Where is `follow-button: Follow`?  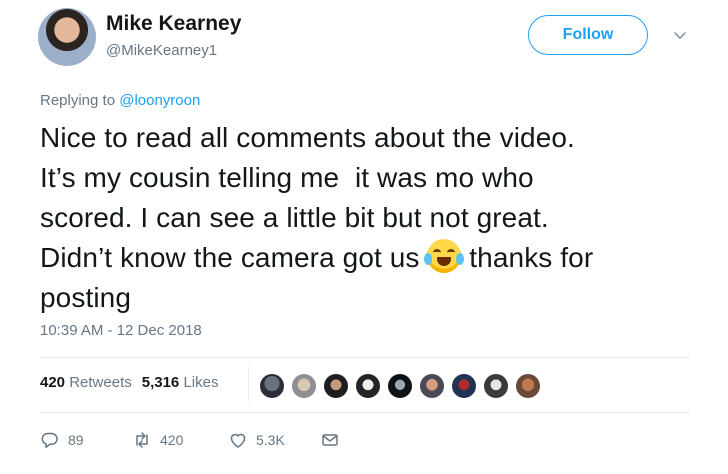
follow-button: Follow is located at coordinates (588, 35).